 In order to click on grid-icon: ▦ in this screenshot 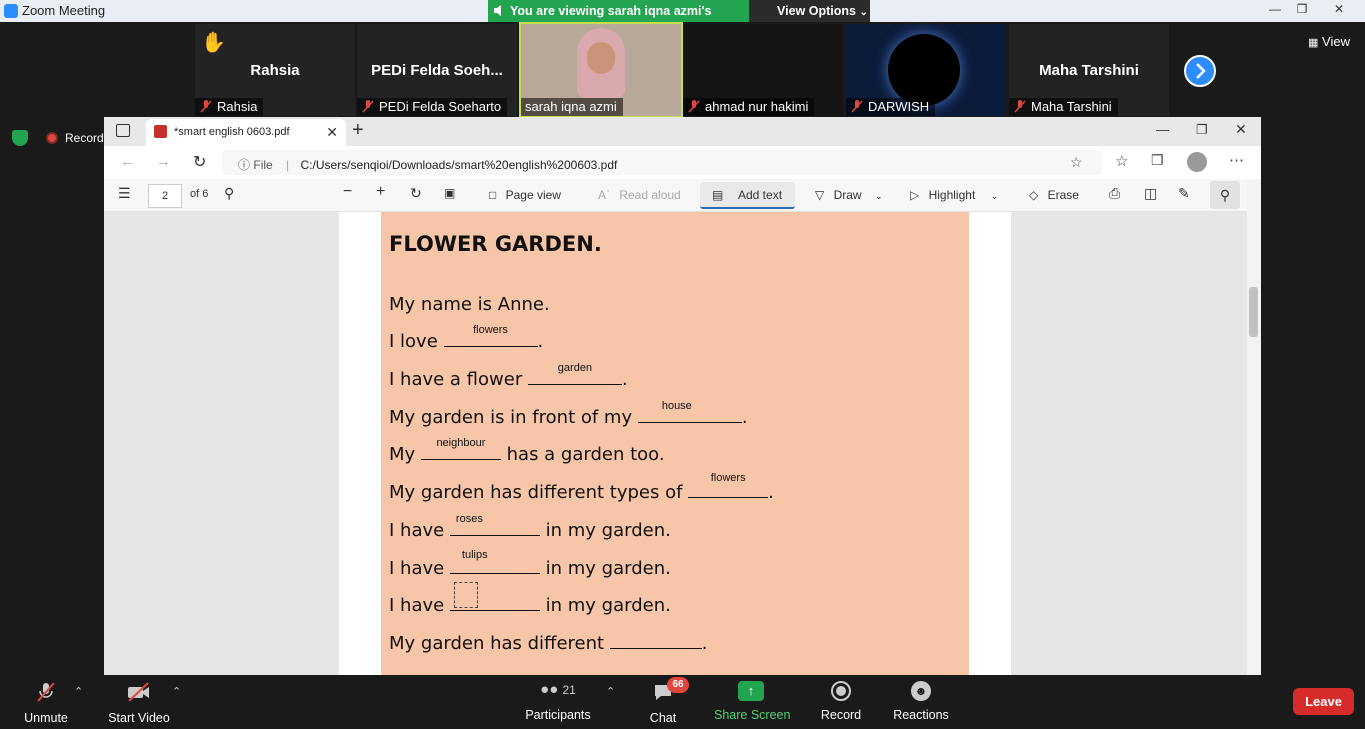, I will do `click(1313, 43)`.